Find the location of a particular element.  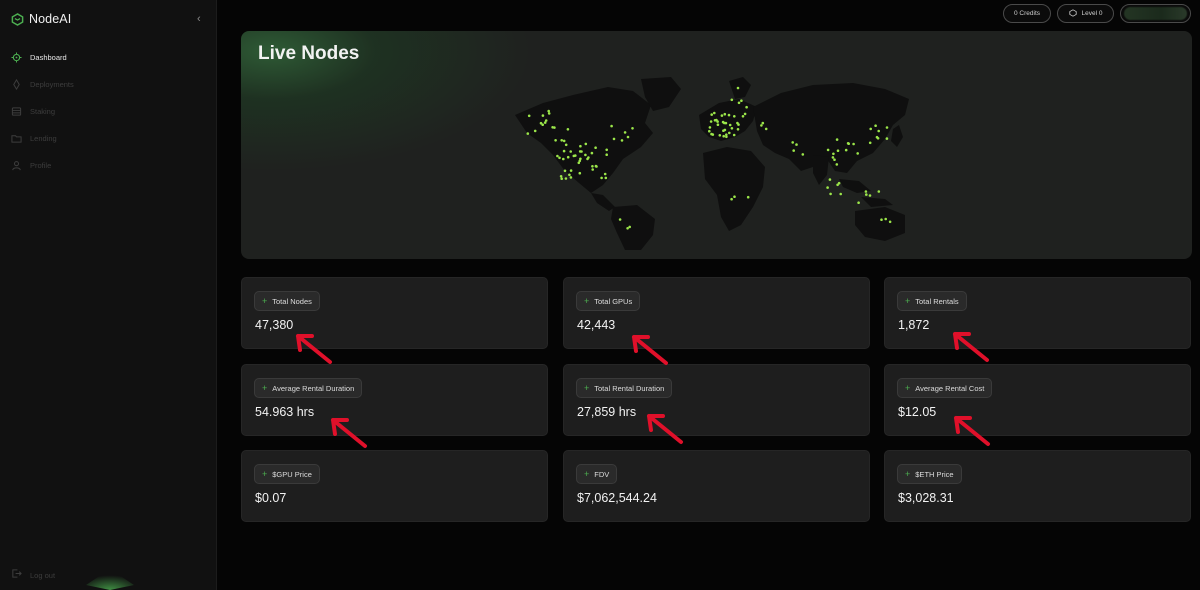

chevron-left-icon: ‹ is located at coordinates (199, 19).